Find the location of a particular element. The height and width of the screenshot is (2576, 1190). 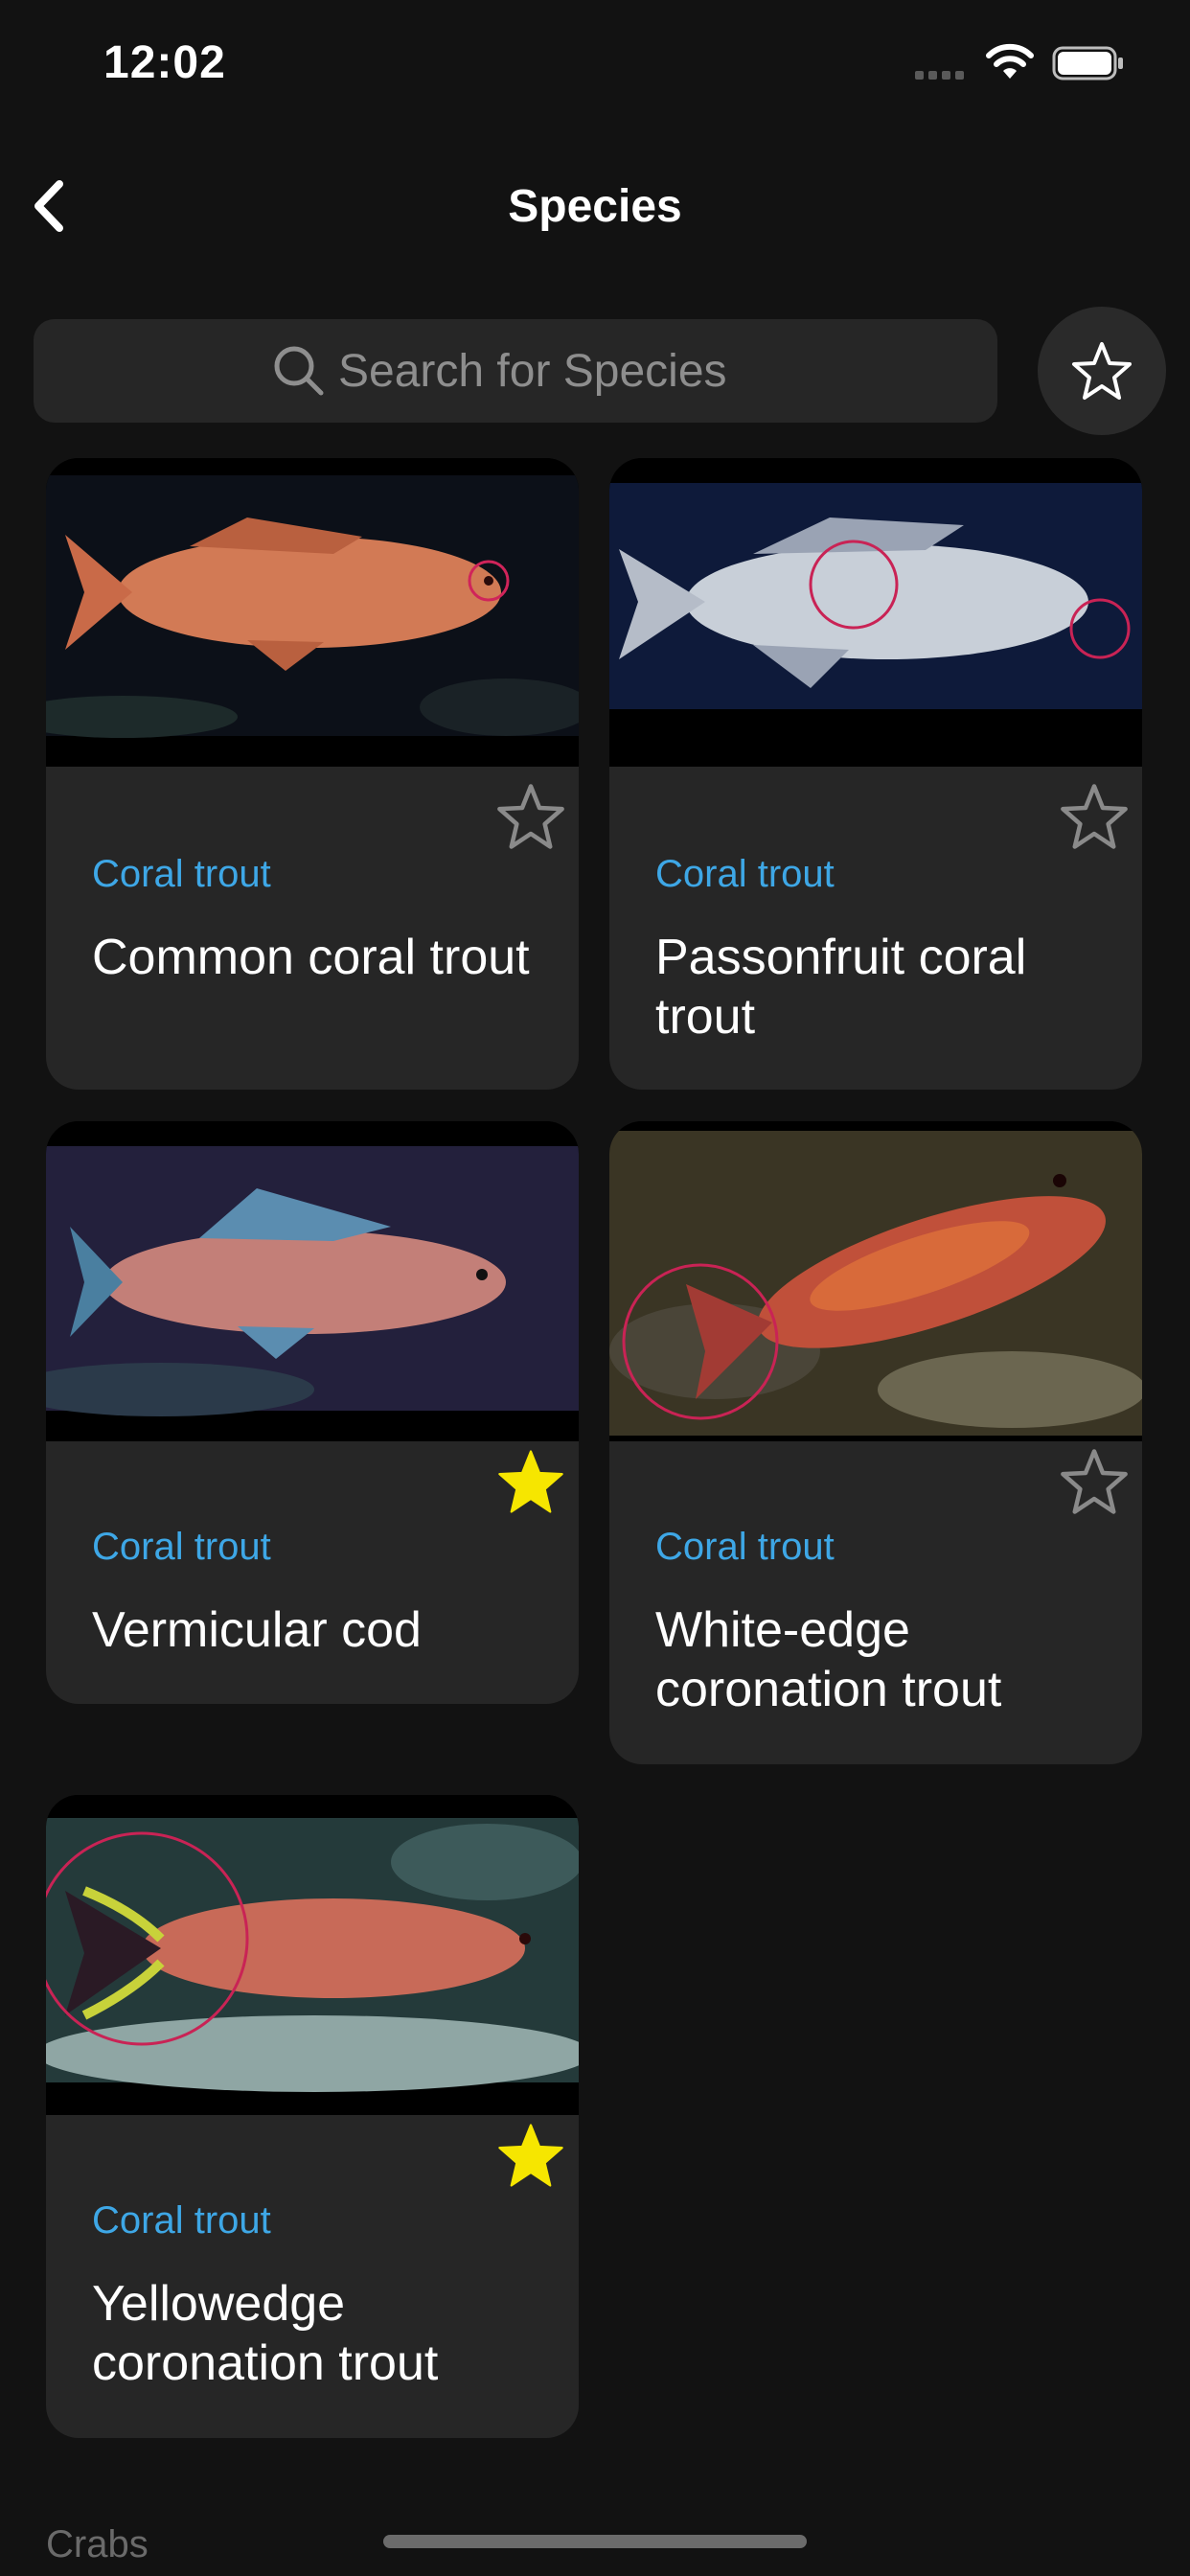

species-card: Coral trout Yellowedge coronation trout is located at coordinates (312, 2116).